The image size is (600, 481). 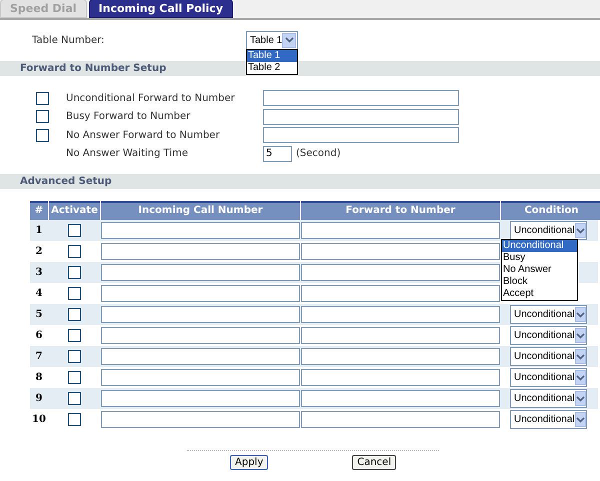 What do you see at coordinates (151, 99) in the screenshot?
I see `field-label: Unconditional Forward to Number` at bounding box center [151, 99].